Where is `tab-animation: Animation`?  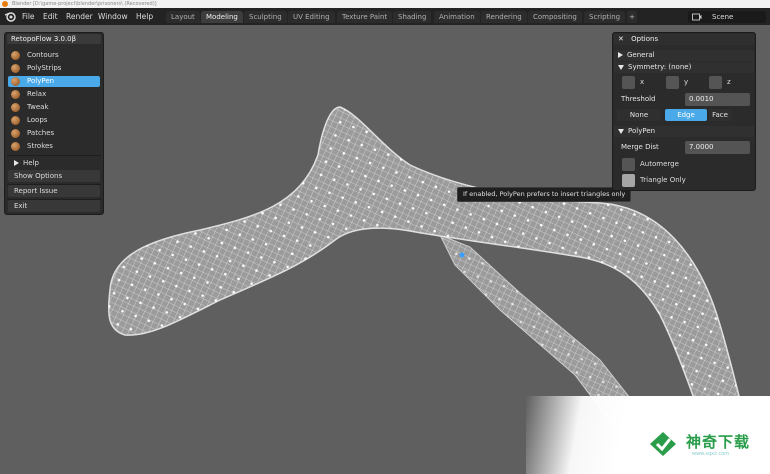 tab-animation: Animation is located at coordinates (457, 17).